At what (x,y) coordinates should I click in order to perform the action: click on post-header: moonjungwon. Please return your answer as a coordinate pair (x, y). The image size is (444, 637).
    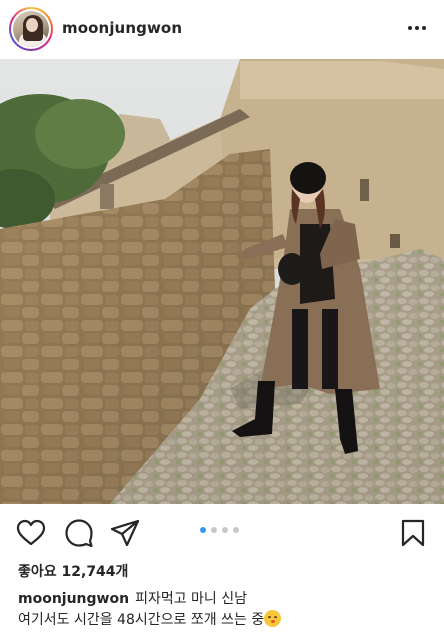
    Looking at the image, I should click on (222, 29).